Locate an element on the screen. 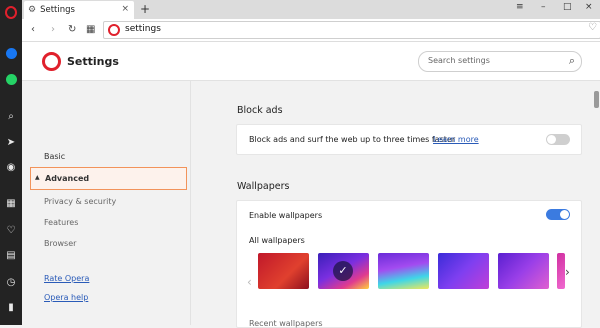  tab-strip: ⚙ Settings × + ≡ – □ × is located at coordinates (311, 9).